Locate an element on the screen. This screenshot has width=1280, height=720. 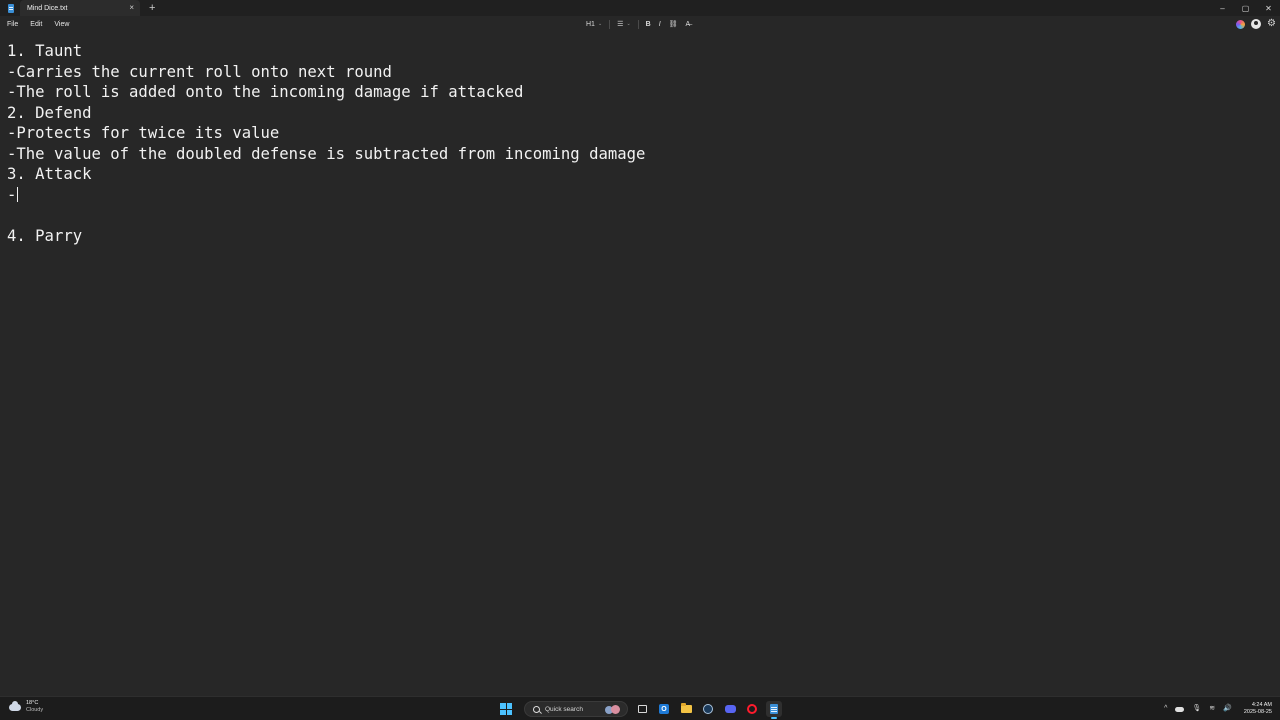
microphone-icon: 🎙 is located at coordinates (1196, 709).